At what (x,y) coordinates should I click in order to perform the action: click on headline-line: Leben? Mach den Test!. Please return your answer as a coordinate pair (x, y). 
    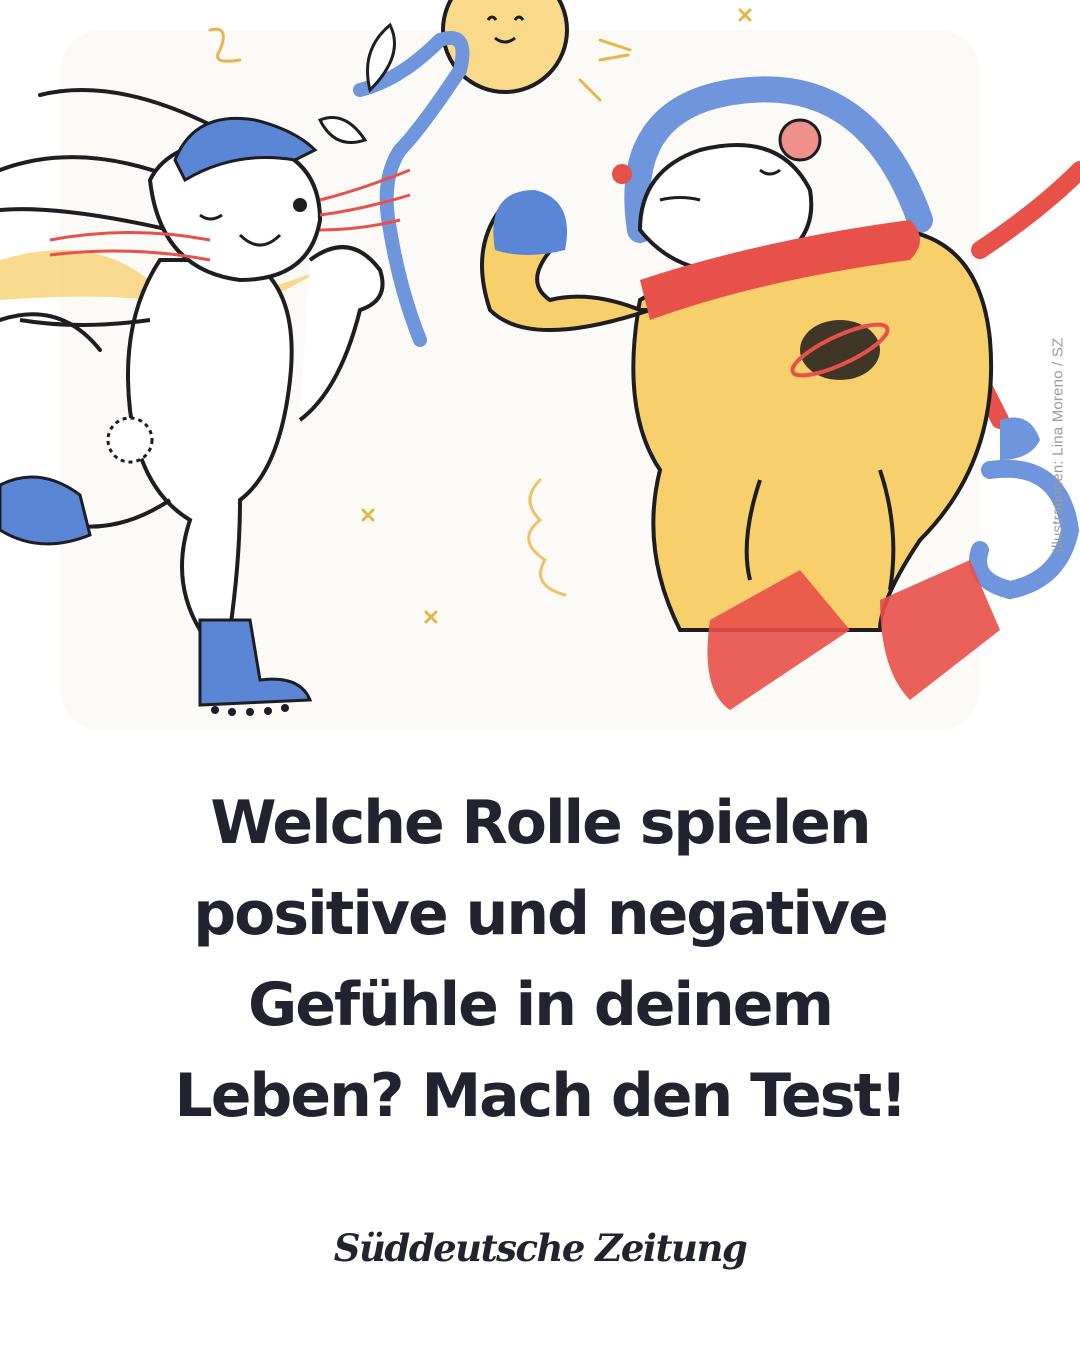
    Looking at the image, I should click on (541, 1096).